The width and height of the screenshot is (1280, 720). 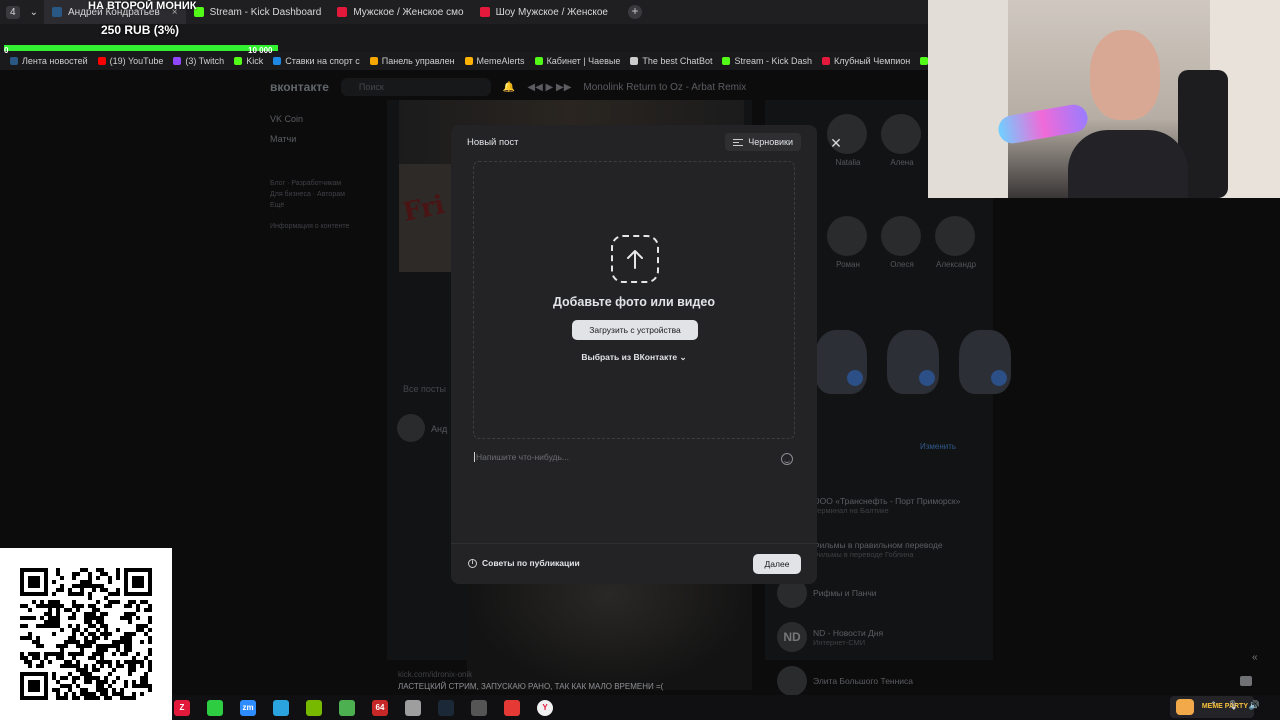 I want to click on vk-search-input: Поиск, so click(x=415, y=87).